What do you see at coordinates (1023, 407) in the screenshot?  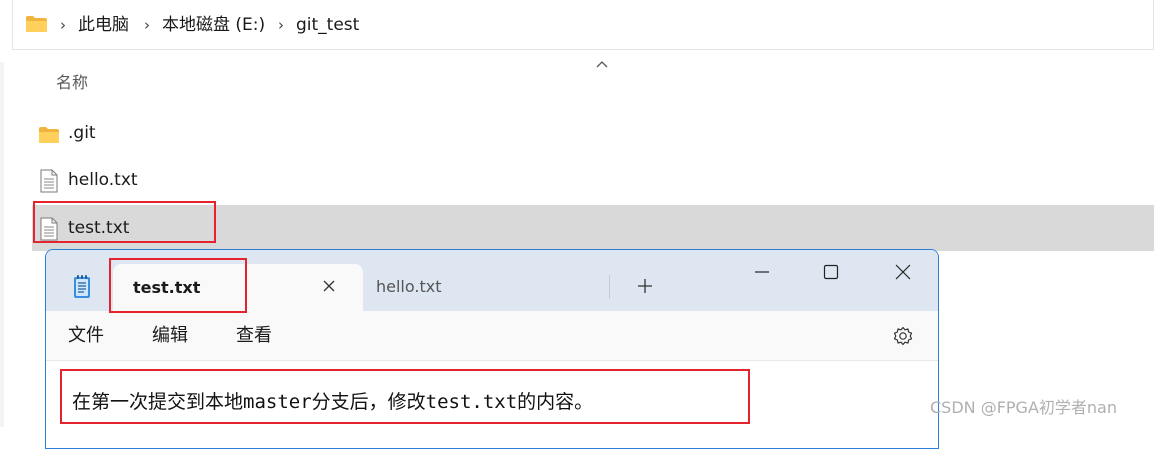 I see `watermark: CSDN @FPGA初学者nan` at bounding box center [1023, 407].